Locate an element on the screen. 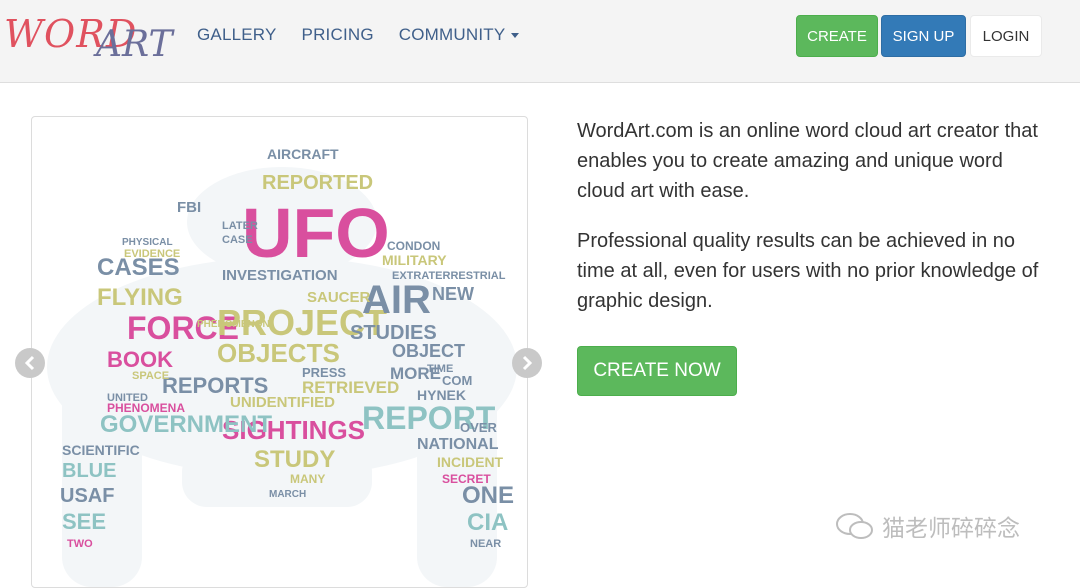 Image resolution: width=1080 pixels, height=588 pixels. create-now-button: CREATE NOW is located at coordinates (657, 371).